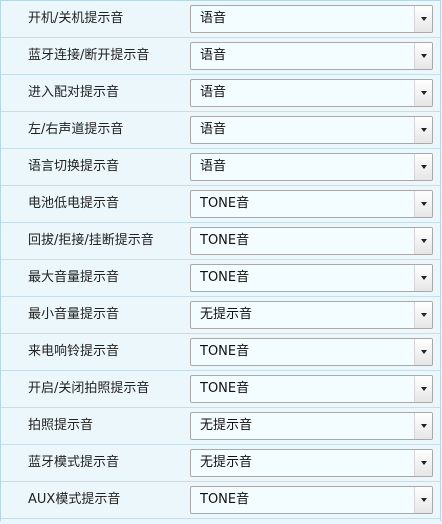 This screenshot has height=524, width=442. I want to click on row-label: 蓝牙连接/断开提示音, so click(89, 55).